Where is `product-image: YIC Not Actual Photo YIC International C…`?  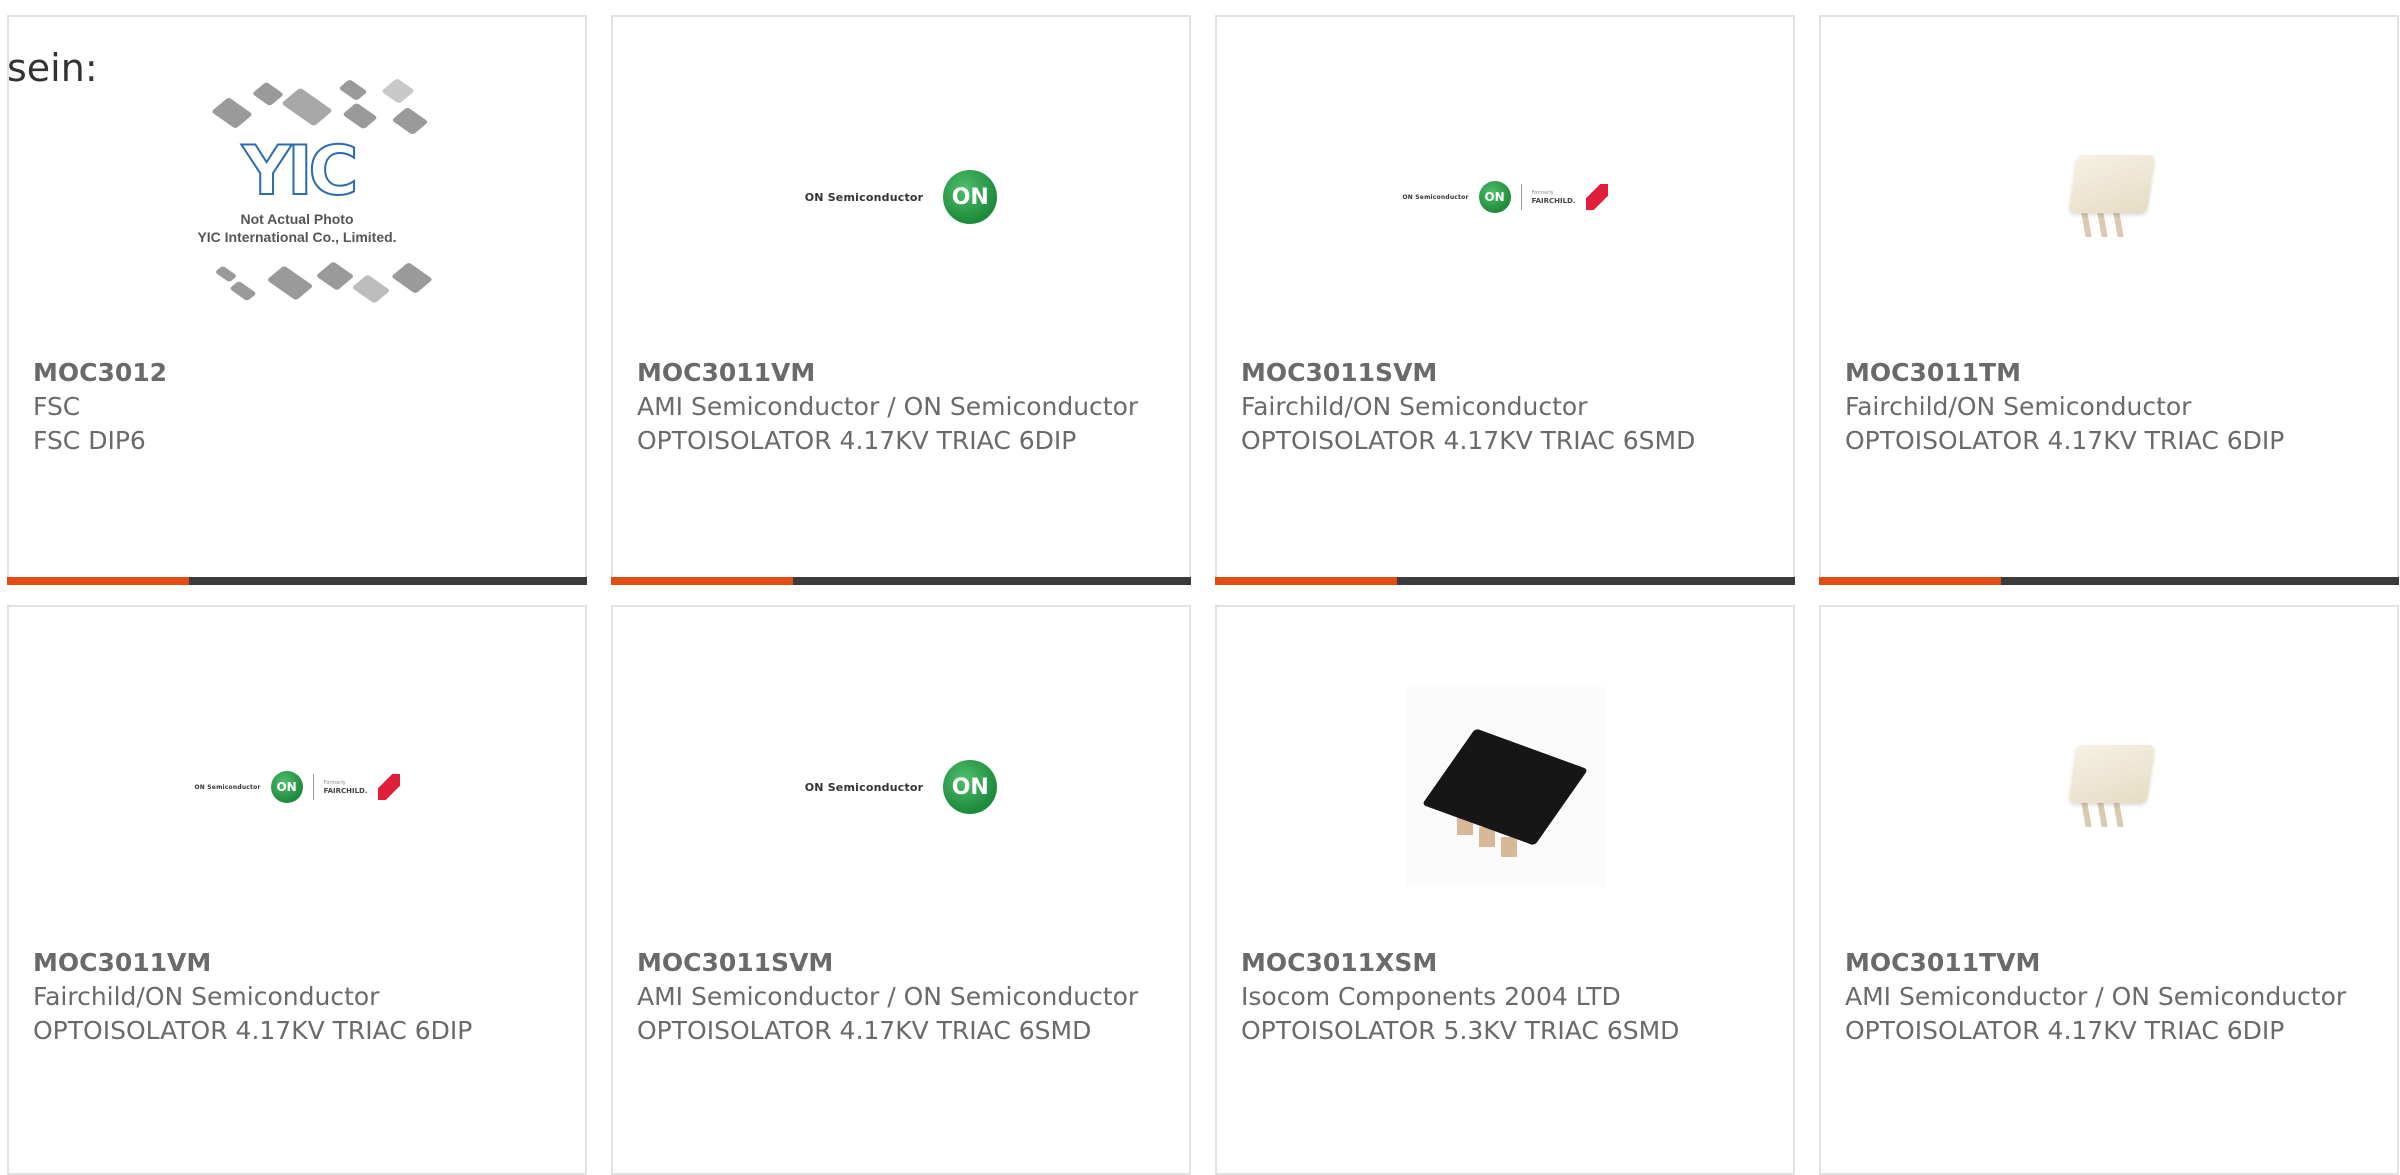 product-image: YIC Not Actual Photo YIC International C… is located at coordinates (297, 197).